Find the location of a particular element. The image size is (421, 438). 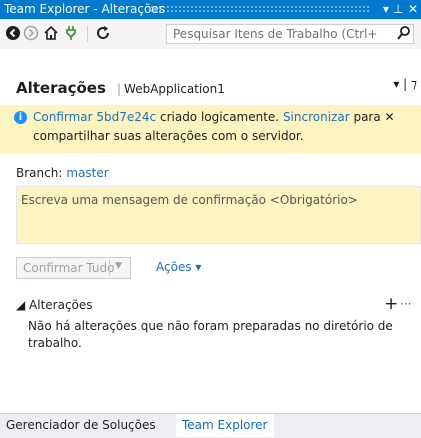

window-title-bar: Team Explorer - Alterações ▾ ⊥ ✕ is located at coordinates (210, 9).